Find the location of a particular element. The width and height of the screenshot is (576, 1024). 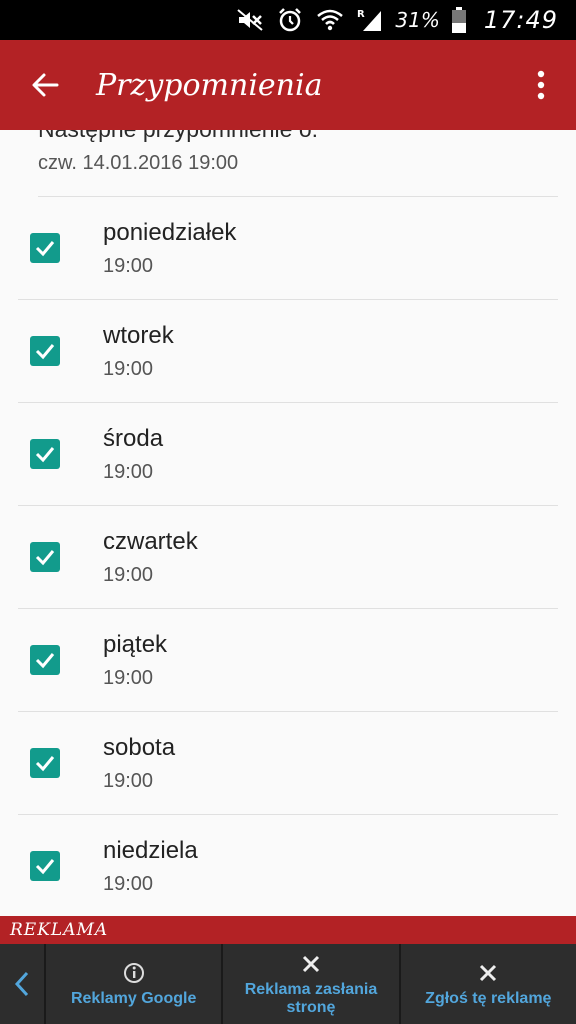

next-reminder-value: czw. 14.01.2016 19:00 is located at coordinates (138, 163).